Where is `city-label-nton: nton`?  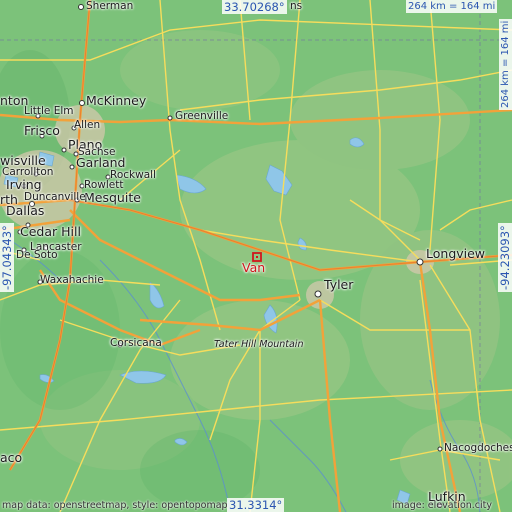 city-label-nton: nton is located at coordinates (14, 100).